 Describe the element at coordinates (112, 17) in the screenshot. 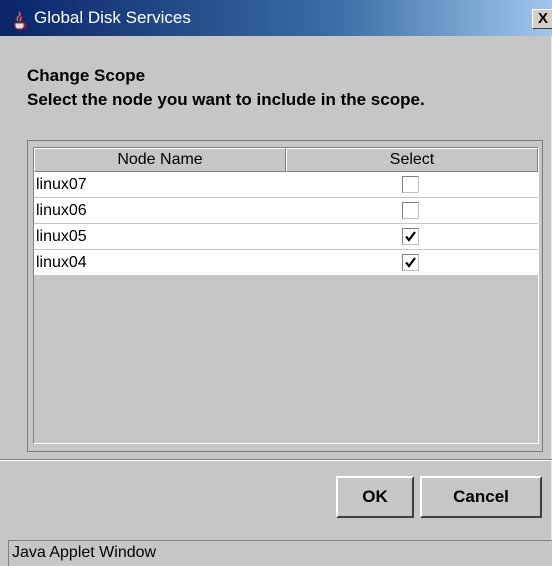

I see `window-title: Global Disk Services` at that location.